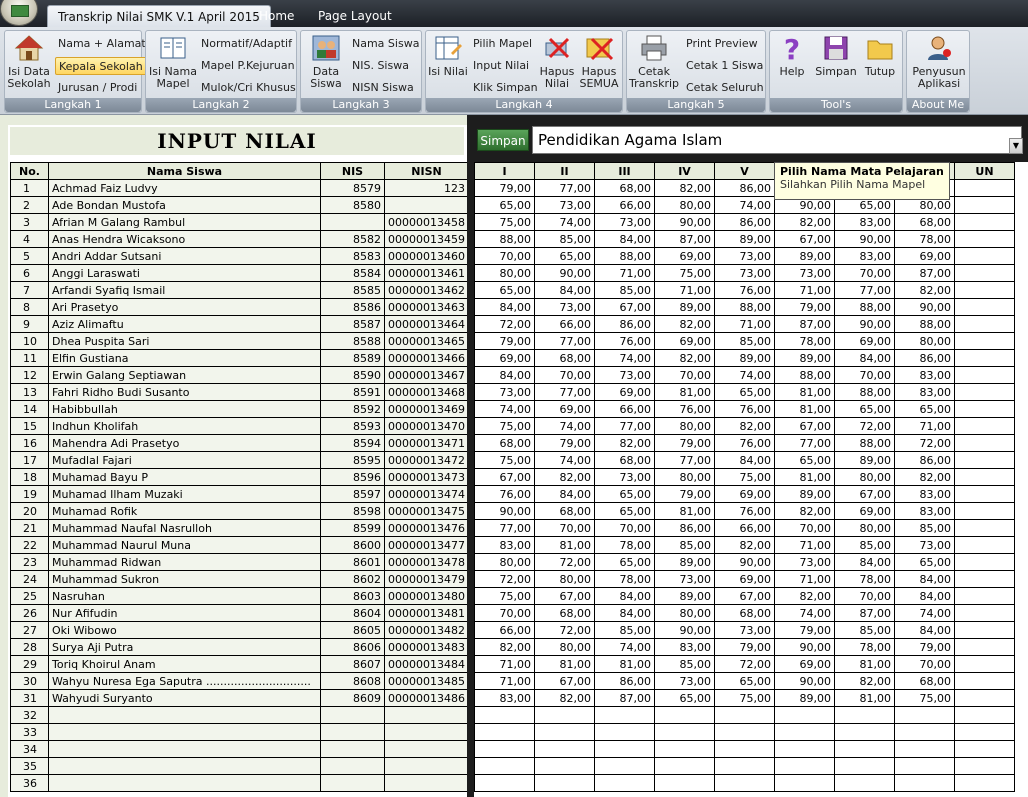 The width and height of the screenshot is (1028, 797). Describe the element at coordinates (352, 494) in the screenshot. I see `cell-nis: 8597` at that location.